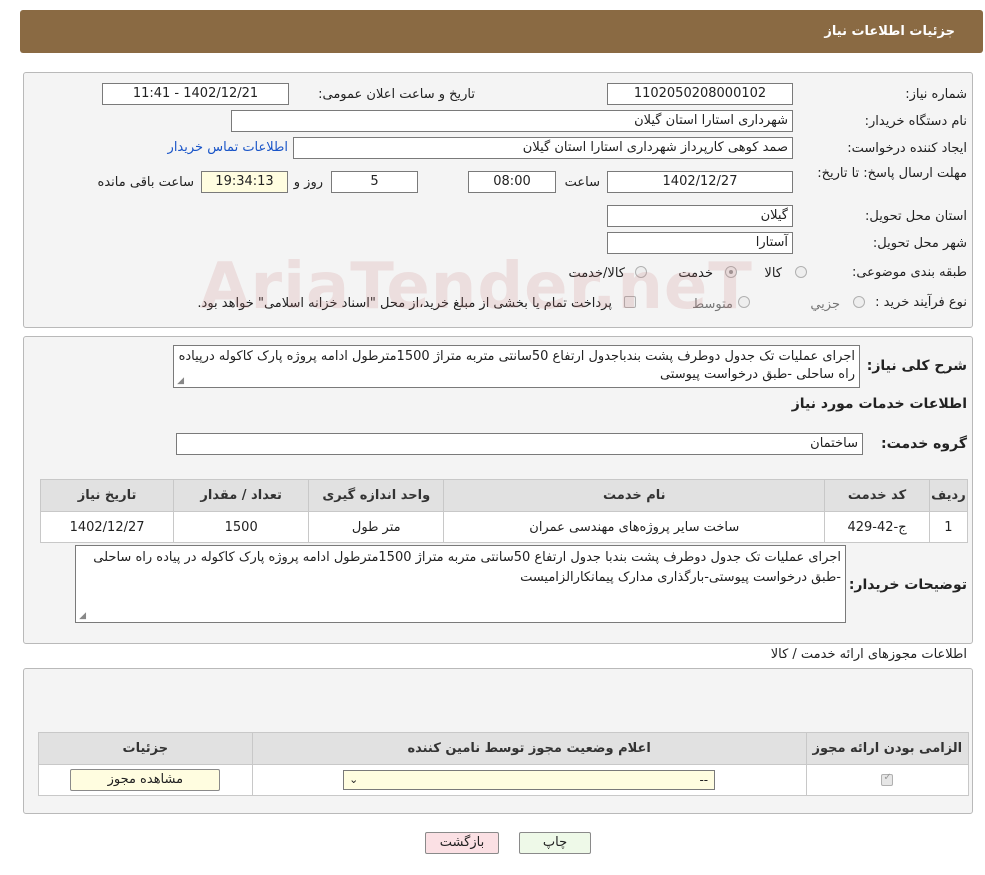 Image resolution: width=985 pixels, height=875 pixels. I want to click on page-title: جزئیات اطلاعات نیاز, so click(889, 31).